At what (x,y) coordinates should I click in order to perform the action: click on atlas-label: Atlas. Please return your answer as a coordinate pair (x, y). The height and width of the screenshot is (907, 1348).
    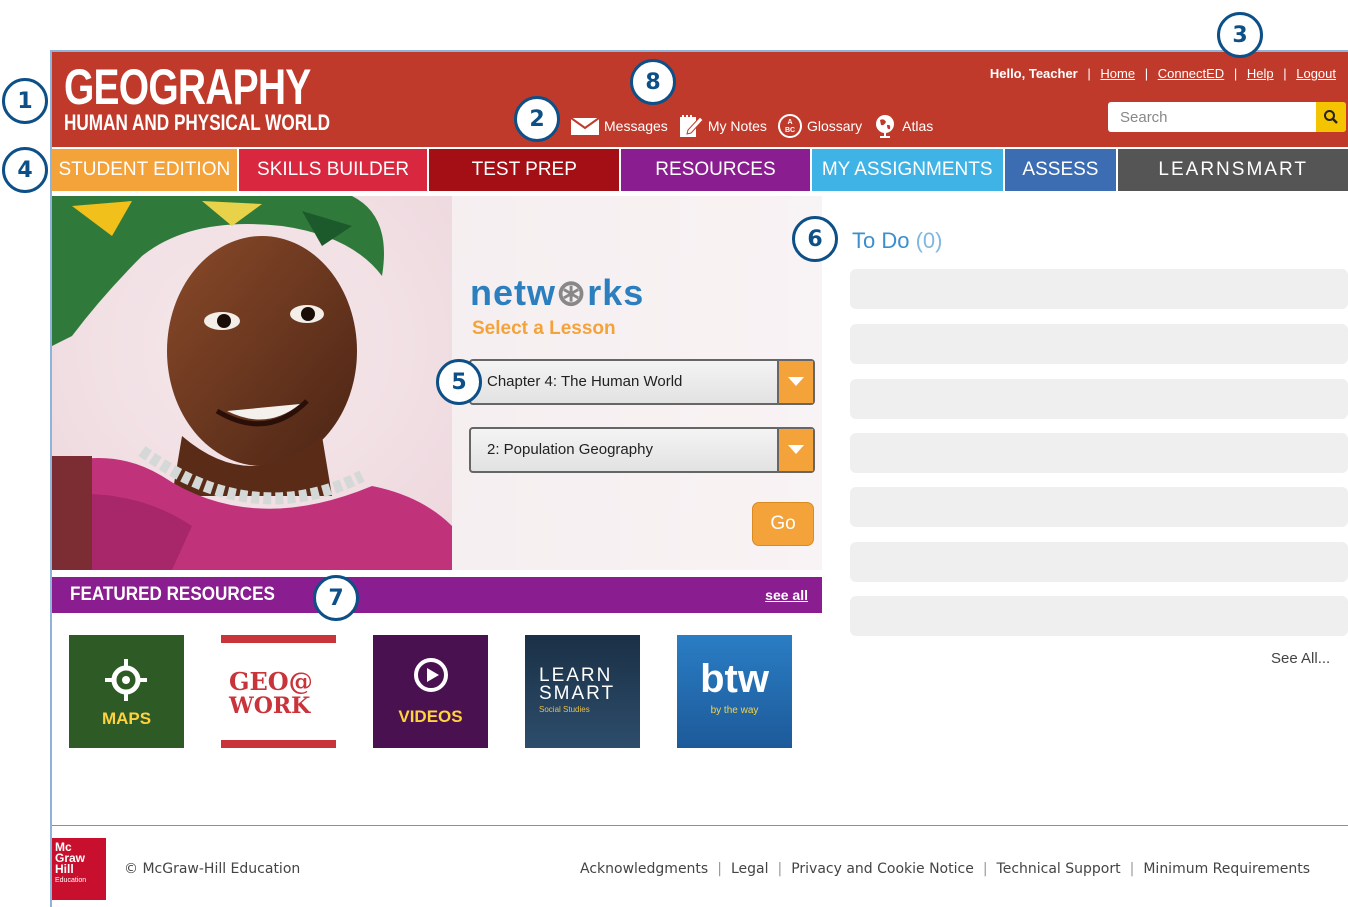
    Looking at the image, I should click on (918, 126).